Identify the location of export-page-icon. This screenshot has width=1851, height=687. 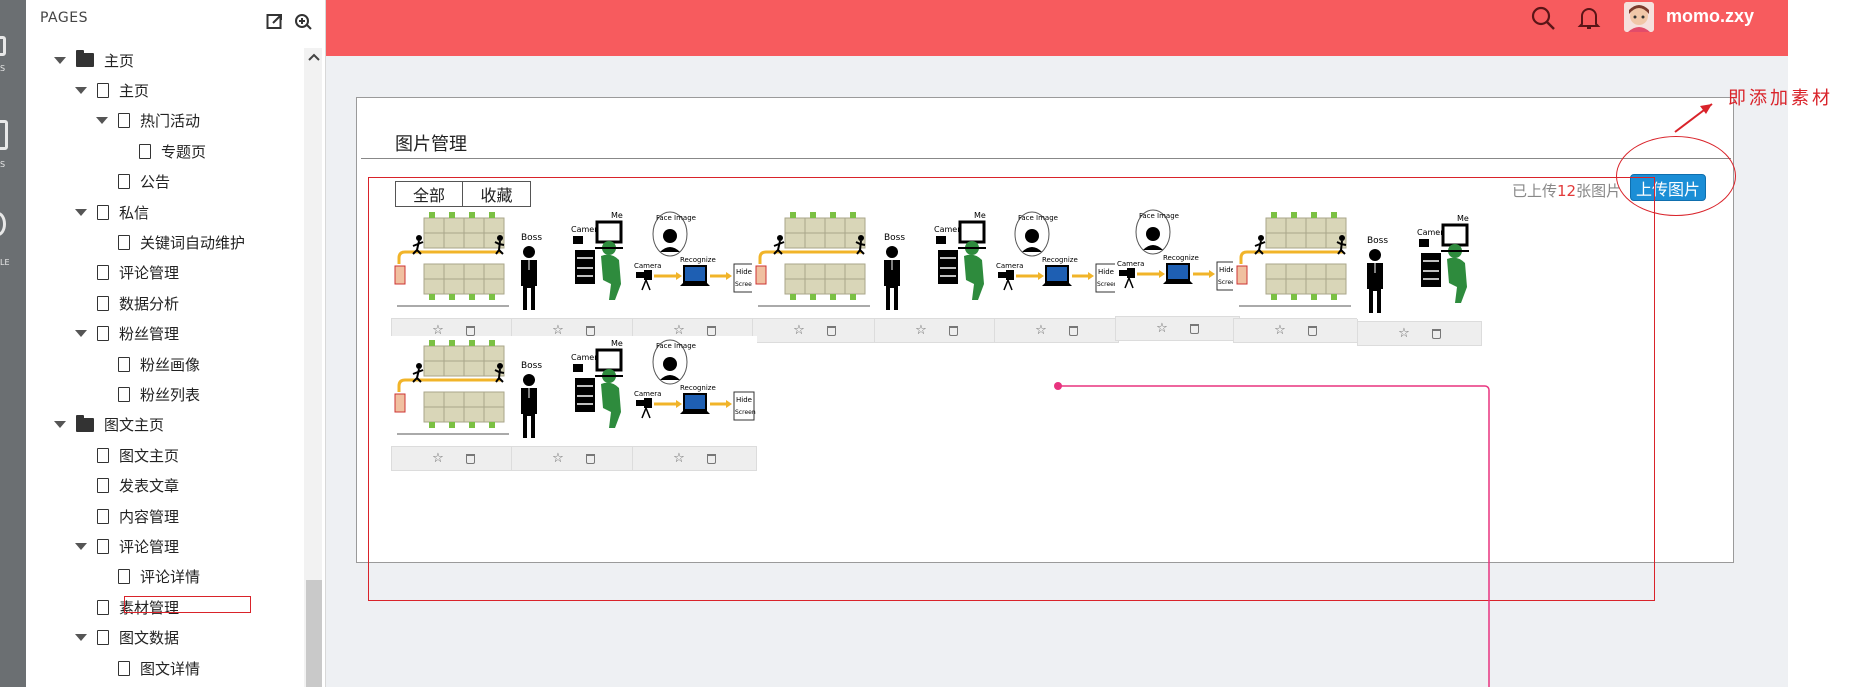
(275, 21).